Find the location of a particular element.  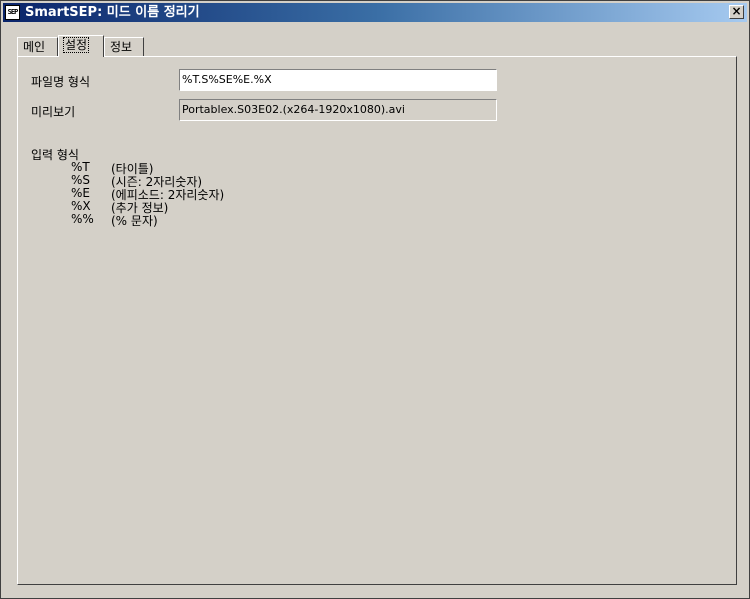

tab-info: 정보 is located at coordinates (124, 47).